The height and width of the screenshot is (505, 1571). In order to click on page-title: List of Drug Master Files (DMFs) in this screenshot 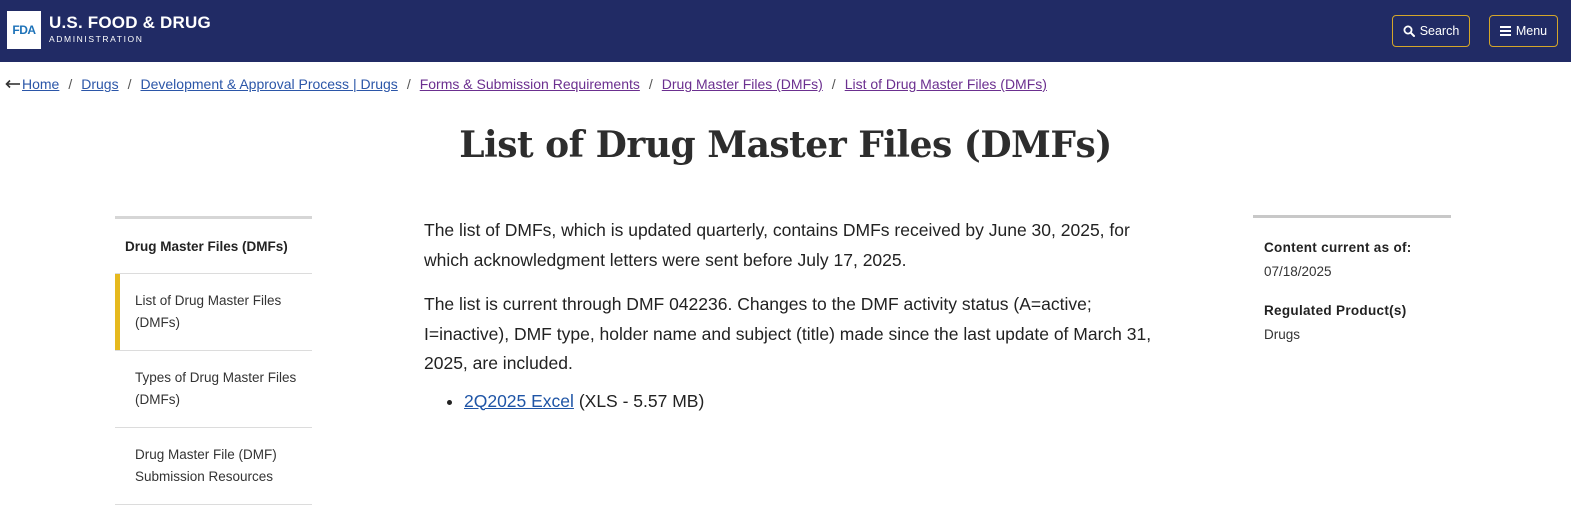, I will do `click(785, 145)`.